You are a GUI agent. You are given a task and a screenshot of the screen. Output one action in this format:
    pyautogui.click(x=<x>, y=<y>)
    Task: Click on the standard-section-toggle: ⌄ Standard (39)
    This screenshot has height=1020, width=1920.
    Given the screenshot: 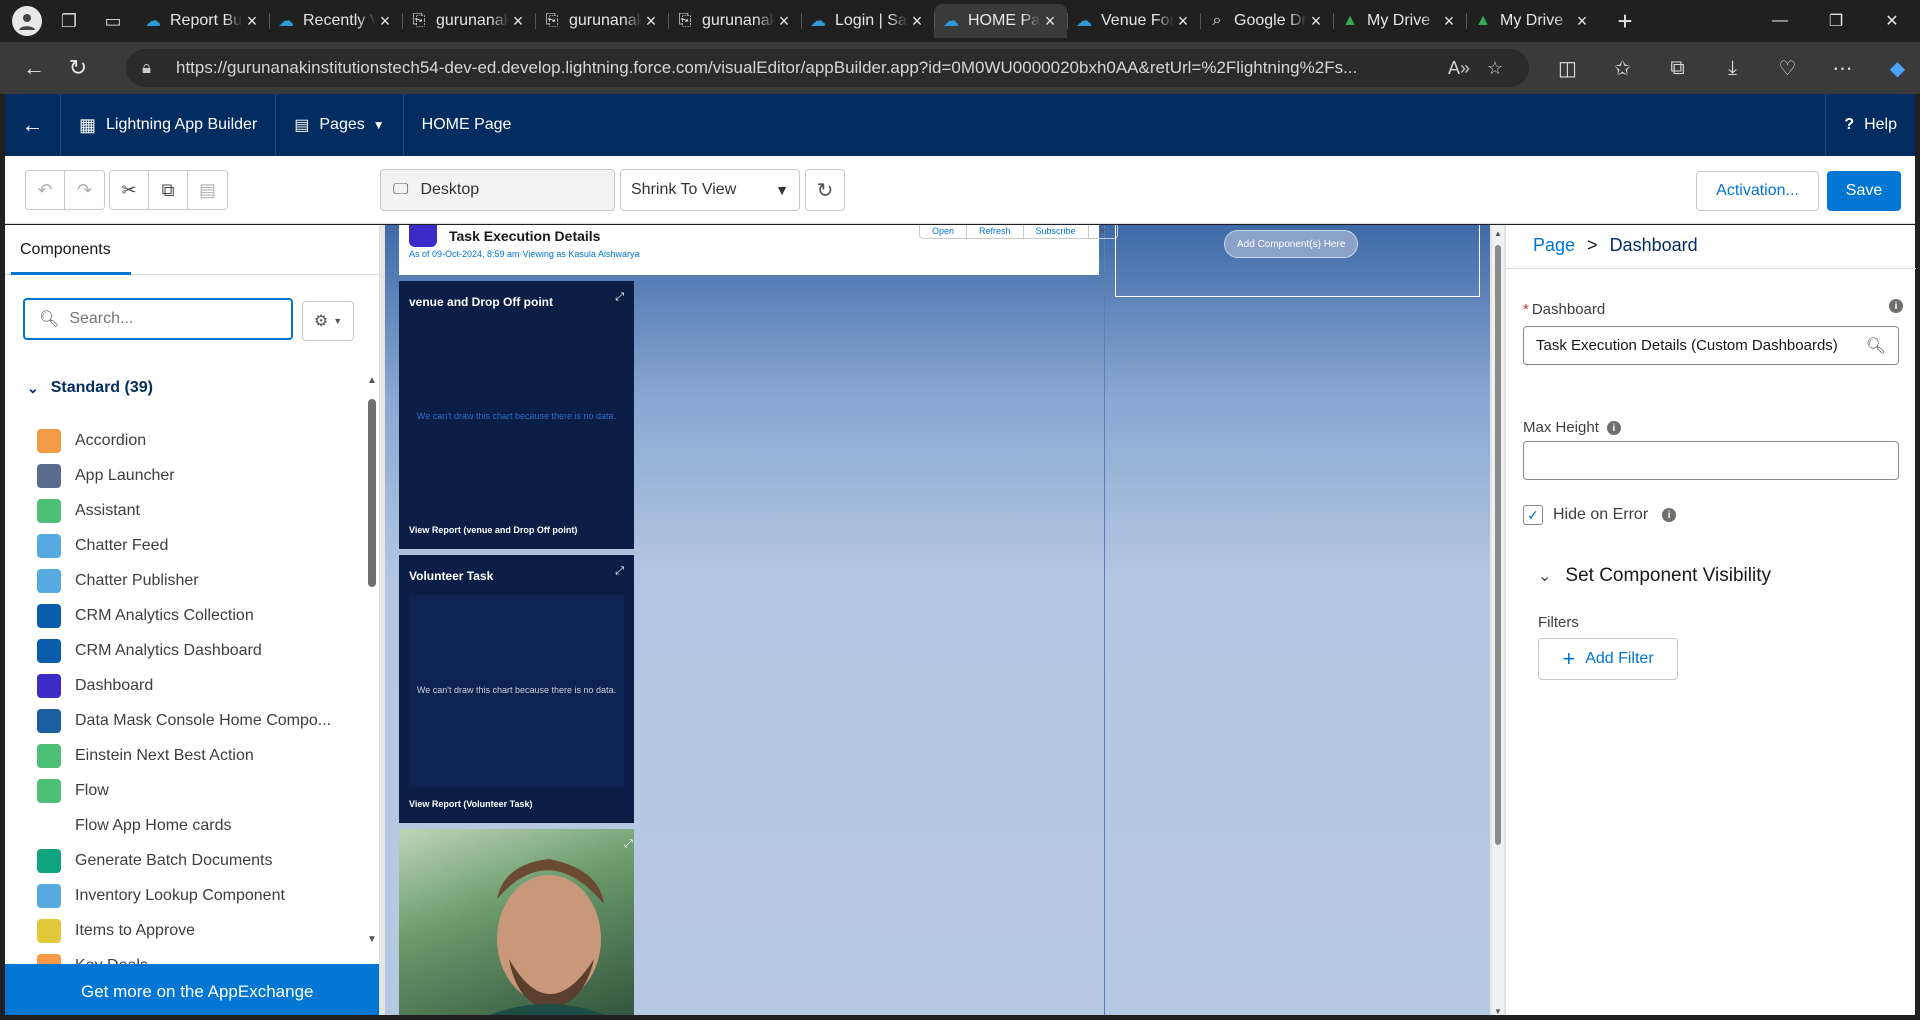 What is the action you would take?
    pyautogui.click(x=90, y=388)
    